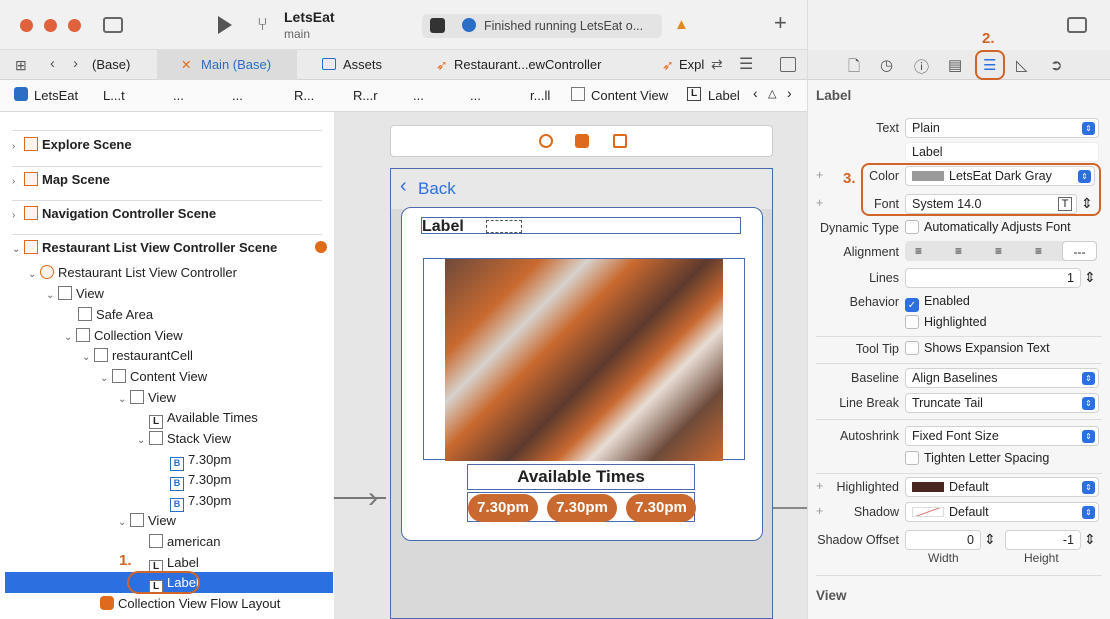 This screenshot has width=1110, height=619. Describe the element at coordinates (977, 348) in the screenshot. I see `tooltip-checkbox: Shows Expansion Text` at that location.